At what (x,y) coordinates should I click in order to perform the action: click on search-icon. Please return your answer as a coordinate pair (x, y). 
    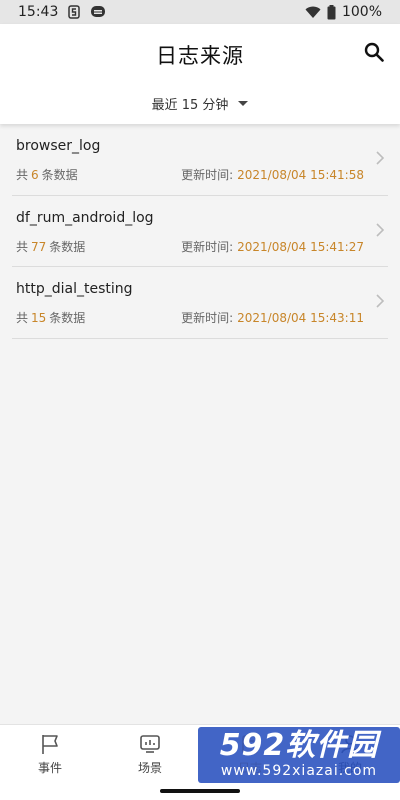
    Looking at the image, I should click on (374, 54).